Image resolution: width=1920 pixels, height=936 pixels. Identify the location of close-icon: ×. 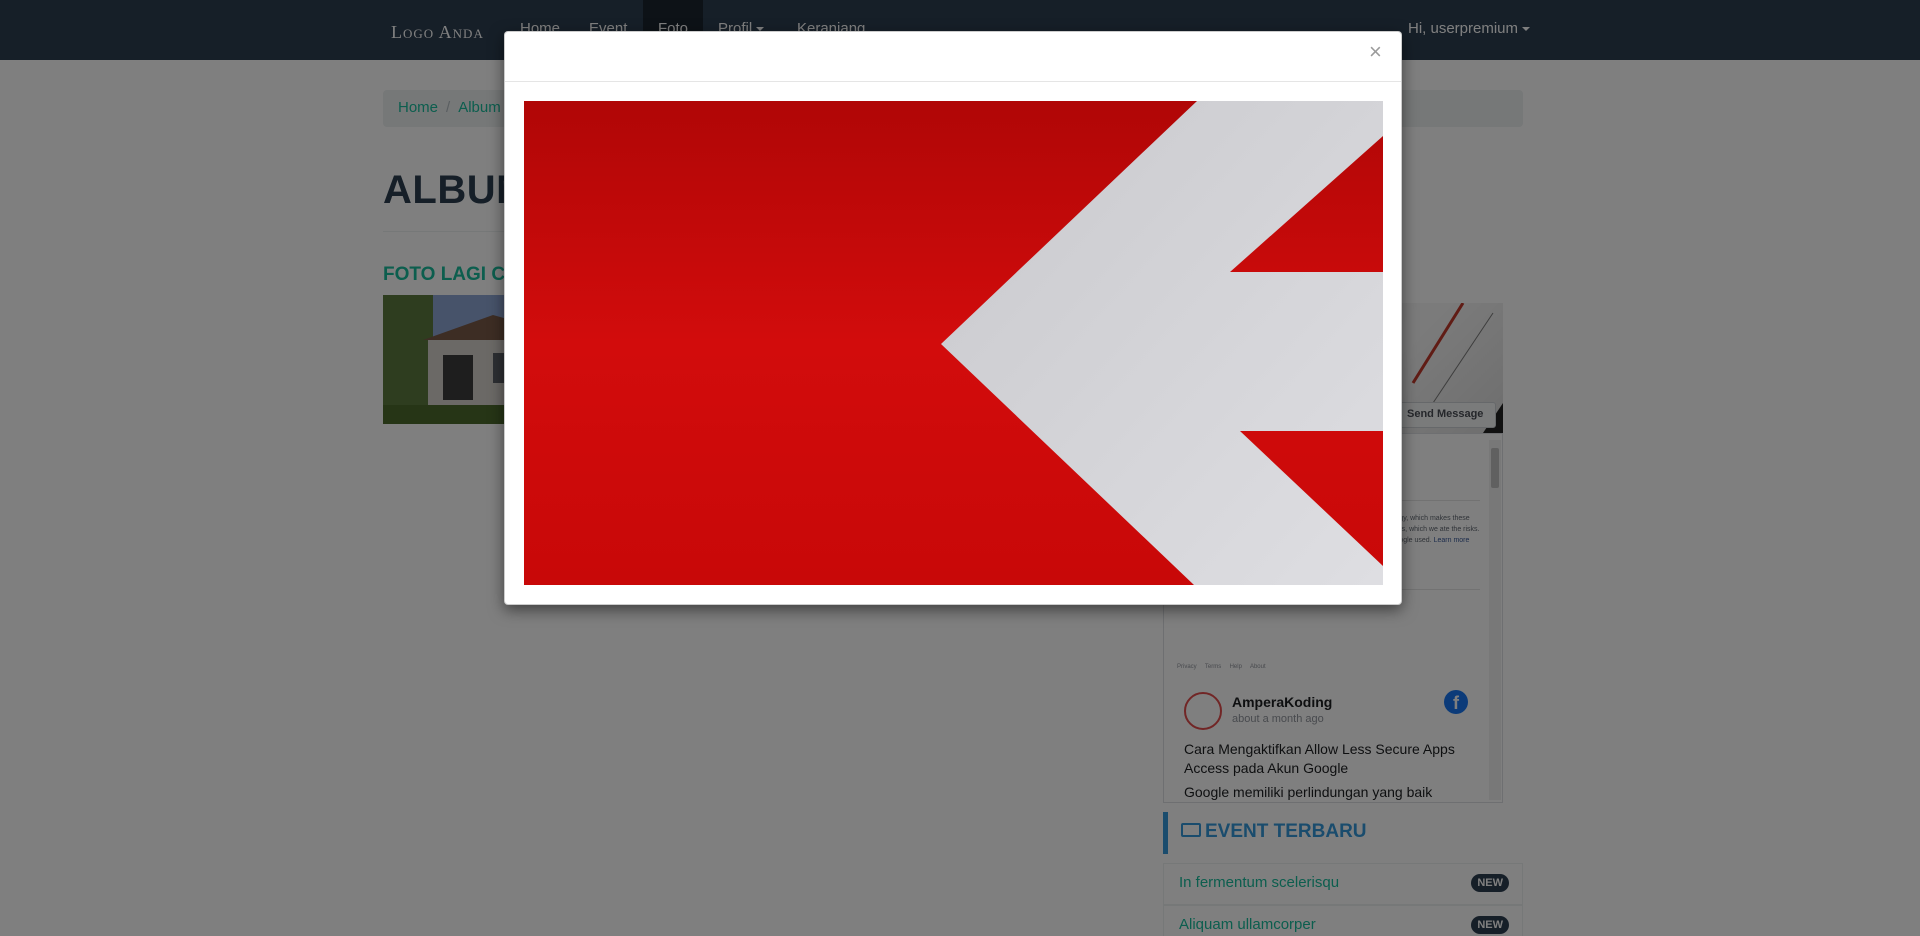
(1375, 52).